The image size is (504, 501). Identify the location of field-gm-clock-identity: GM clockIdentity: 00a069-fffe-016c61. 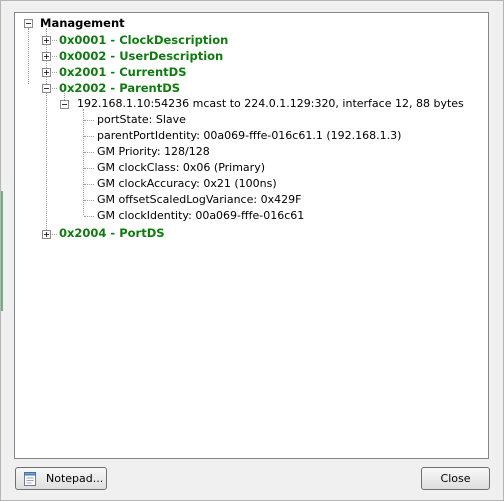
(200, 216).